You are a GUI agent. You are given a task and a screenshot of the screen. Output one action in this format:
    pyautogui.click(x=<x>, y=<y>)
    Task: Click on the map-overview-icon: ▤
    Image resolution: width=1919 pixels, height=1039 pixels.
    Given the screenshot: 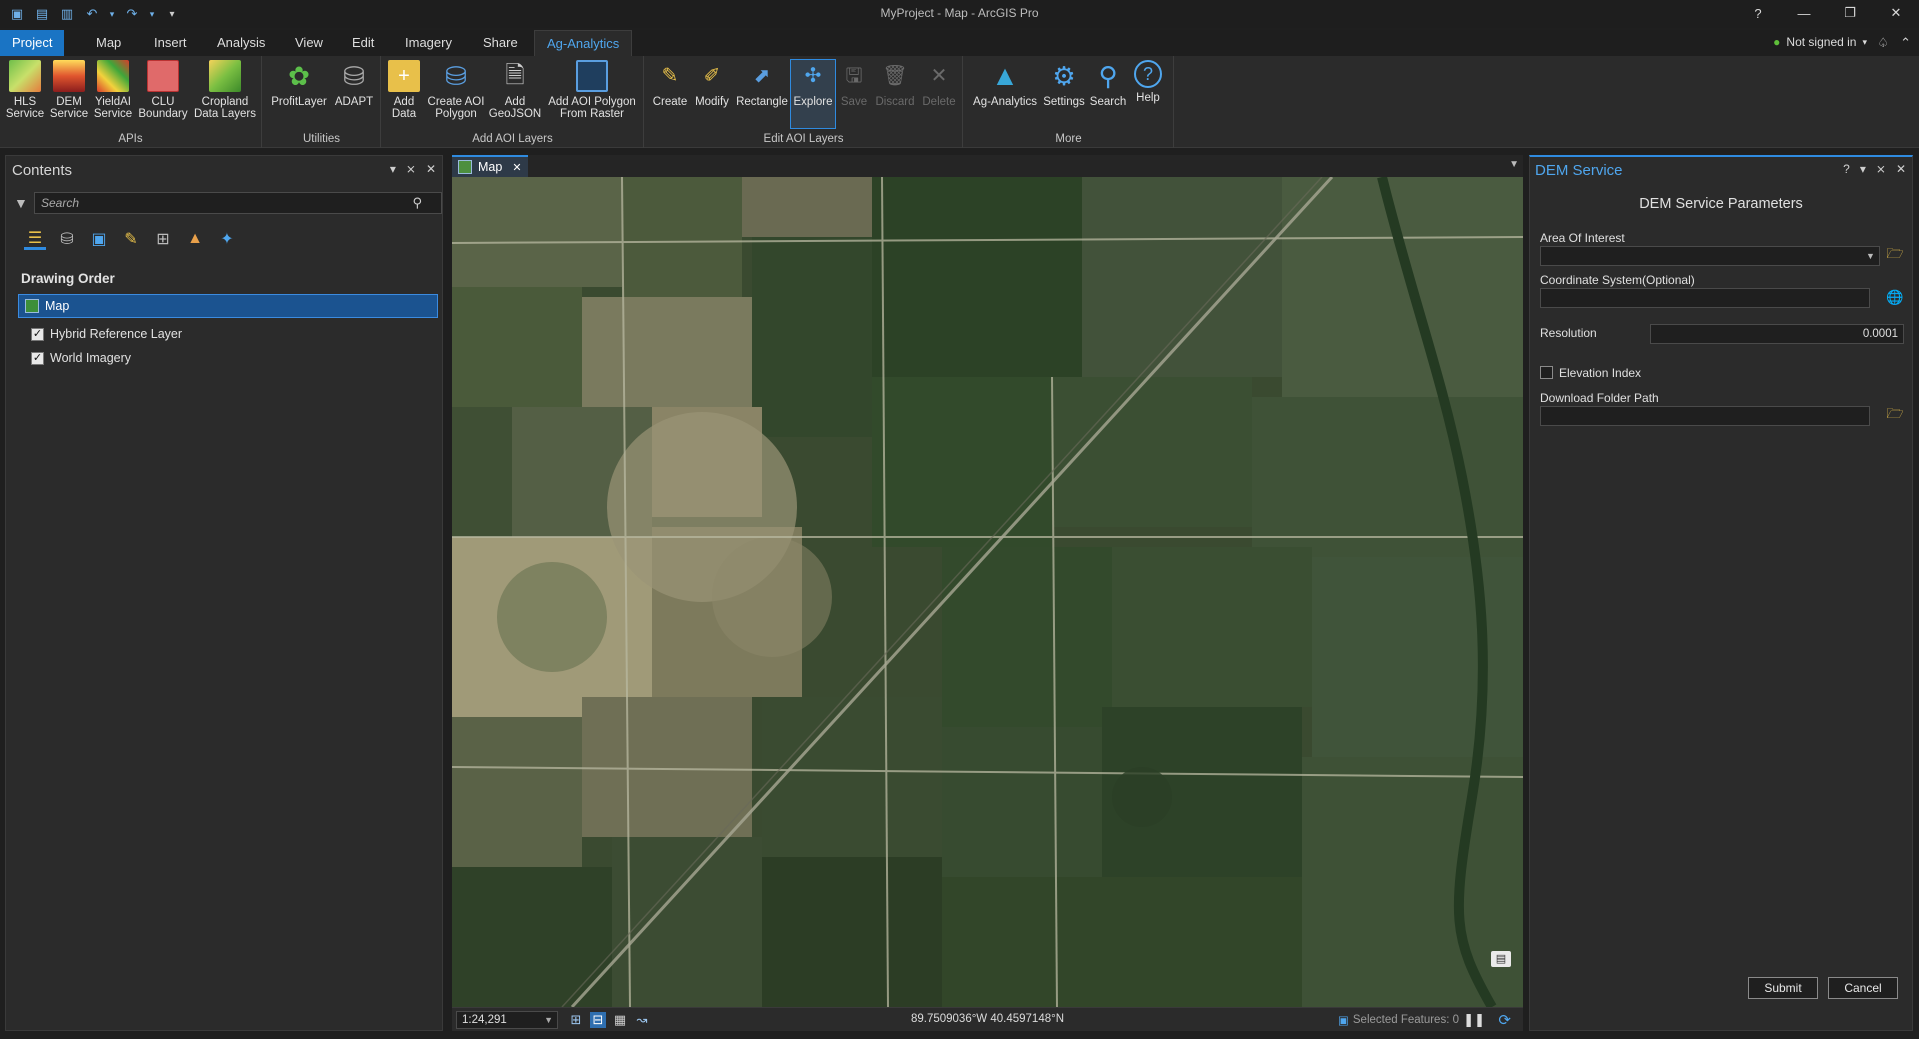 What is the action you would take?
    pyautogui.click(x=1501, y=959)
    